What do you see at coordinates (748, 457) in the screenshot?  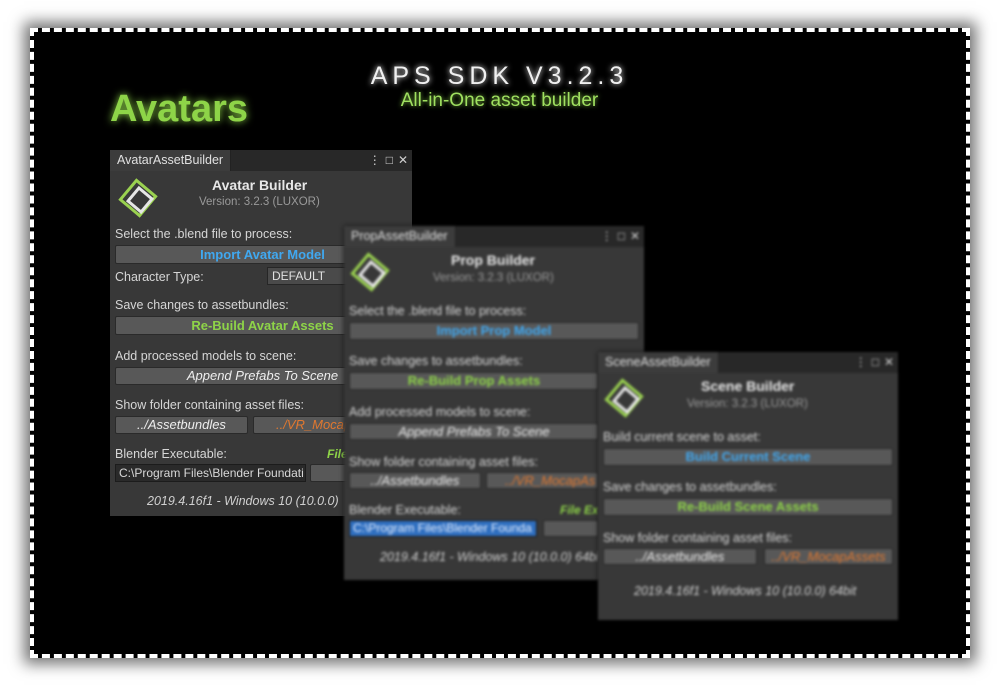 I see `build-current-scene-button: Build Current Scene` at bounding box center [748, 457].